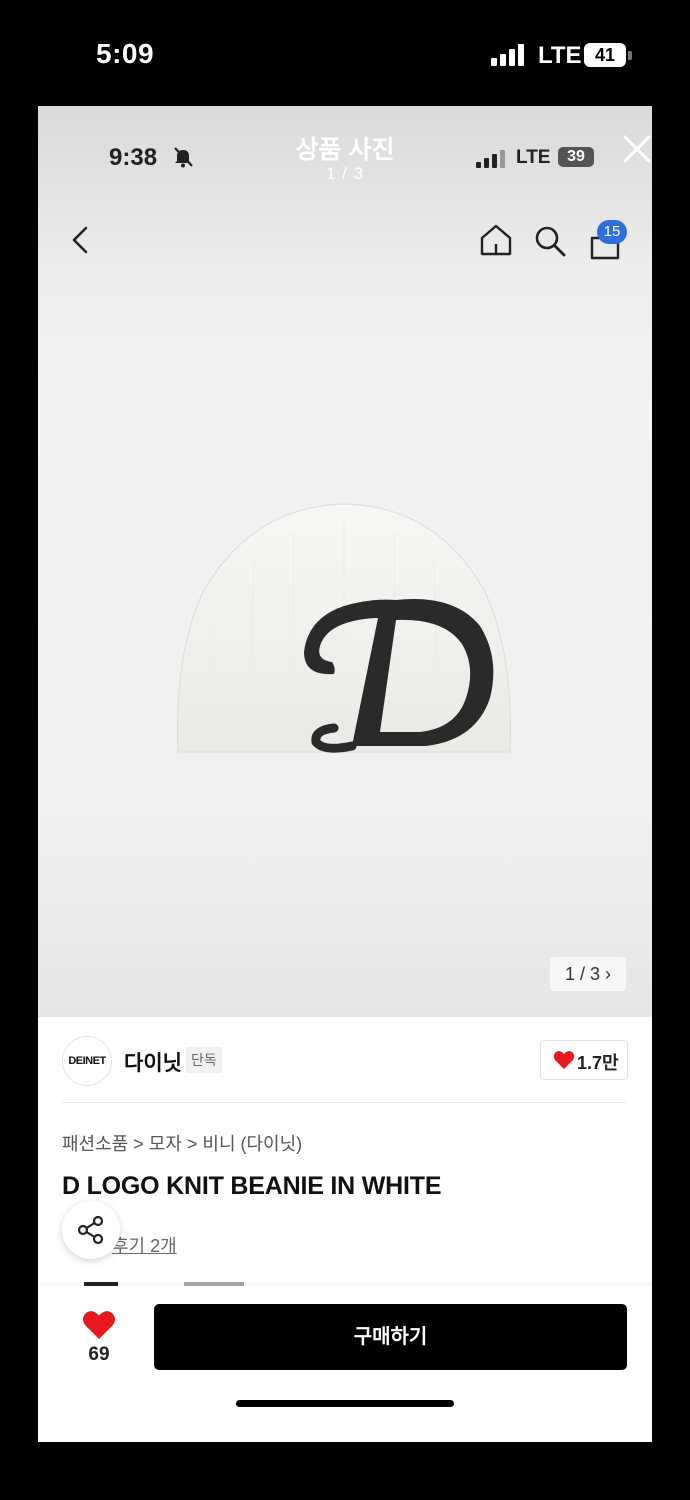 This screenshot has width=690, height=1500. I want to click on bottom-purchase-bar: 69 구매하기, so click(345, 1364).